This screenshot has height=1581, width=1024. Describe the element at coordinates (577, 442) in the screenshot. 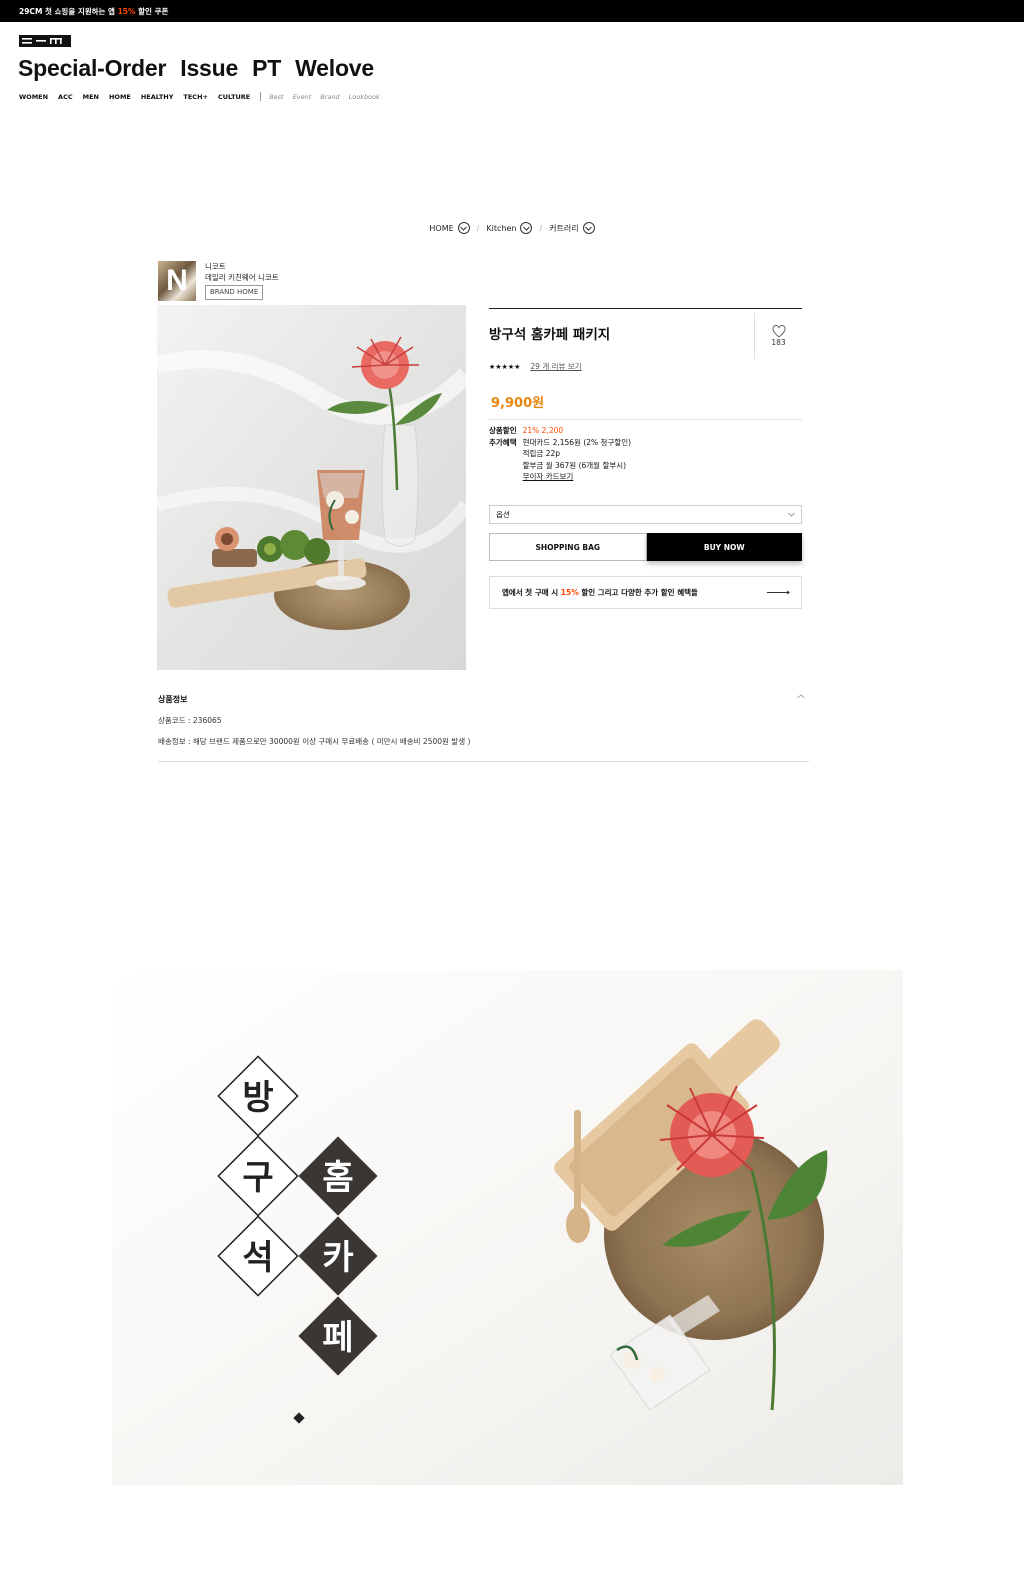

I see `benefit-card-line: 현대카드 2,156원 (2% 청구할인)` at that location.